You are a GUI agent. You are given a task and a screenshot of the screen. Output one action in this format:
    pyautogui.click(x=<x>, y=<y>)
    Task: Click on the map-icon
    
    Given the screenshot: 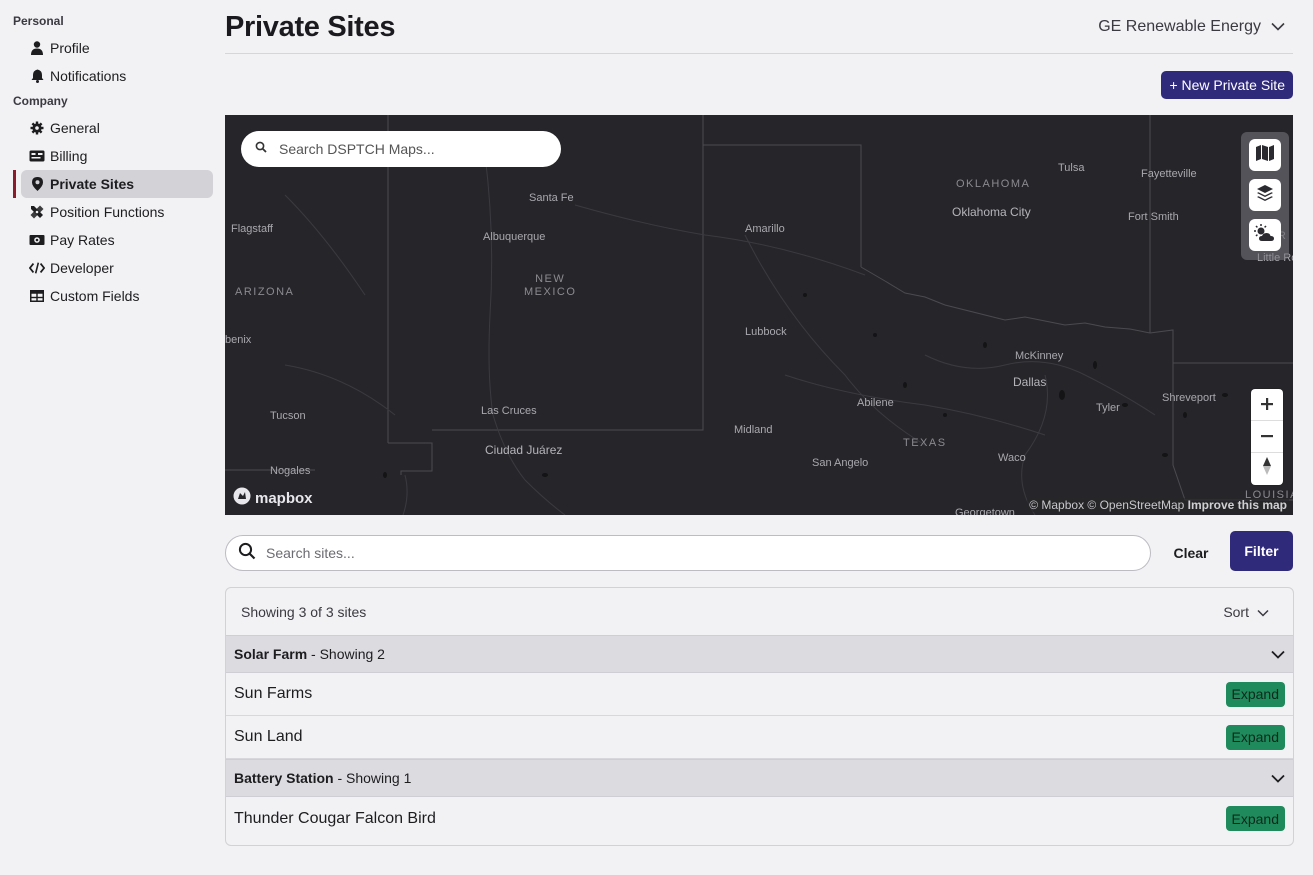 What is the action you would take?
    pyautogui.click(x=1265, y=155)
    